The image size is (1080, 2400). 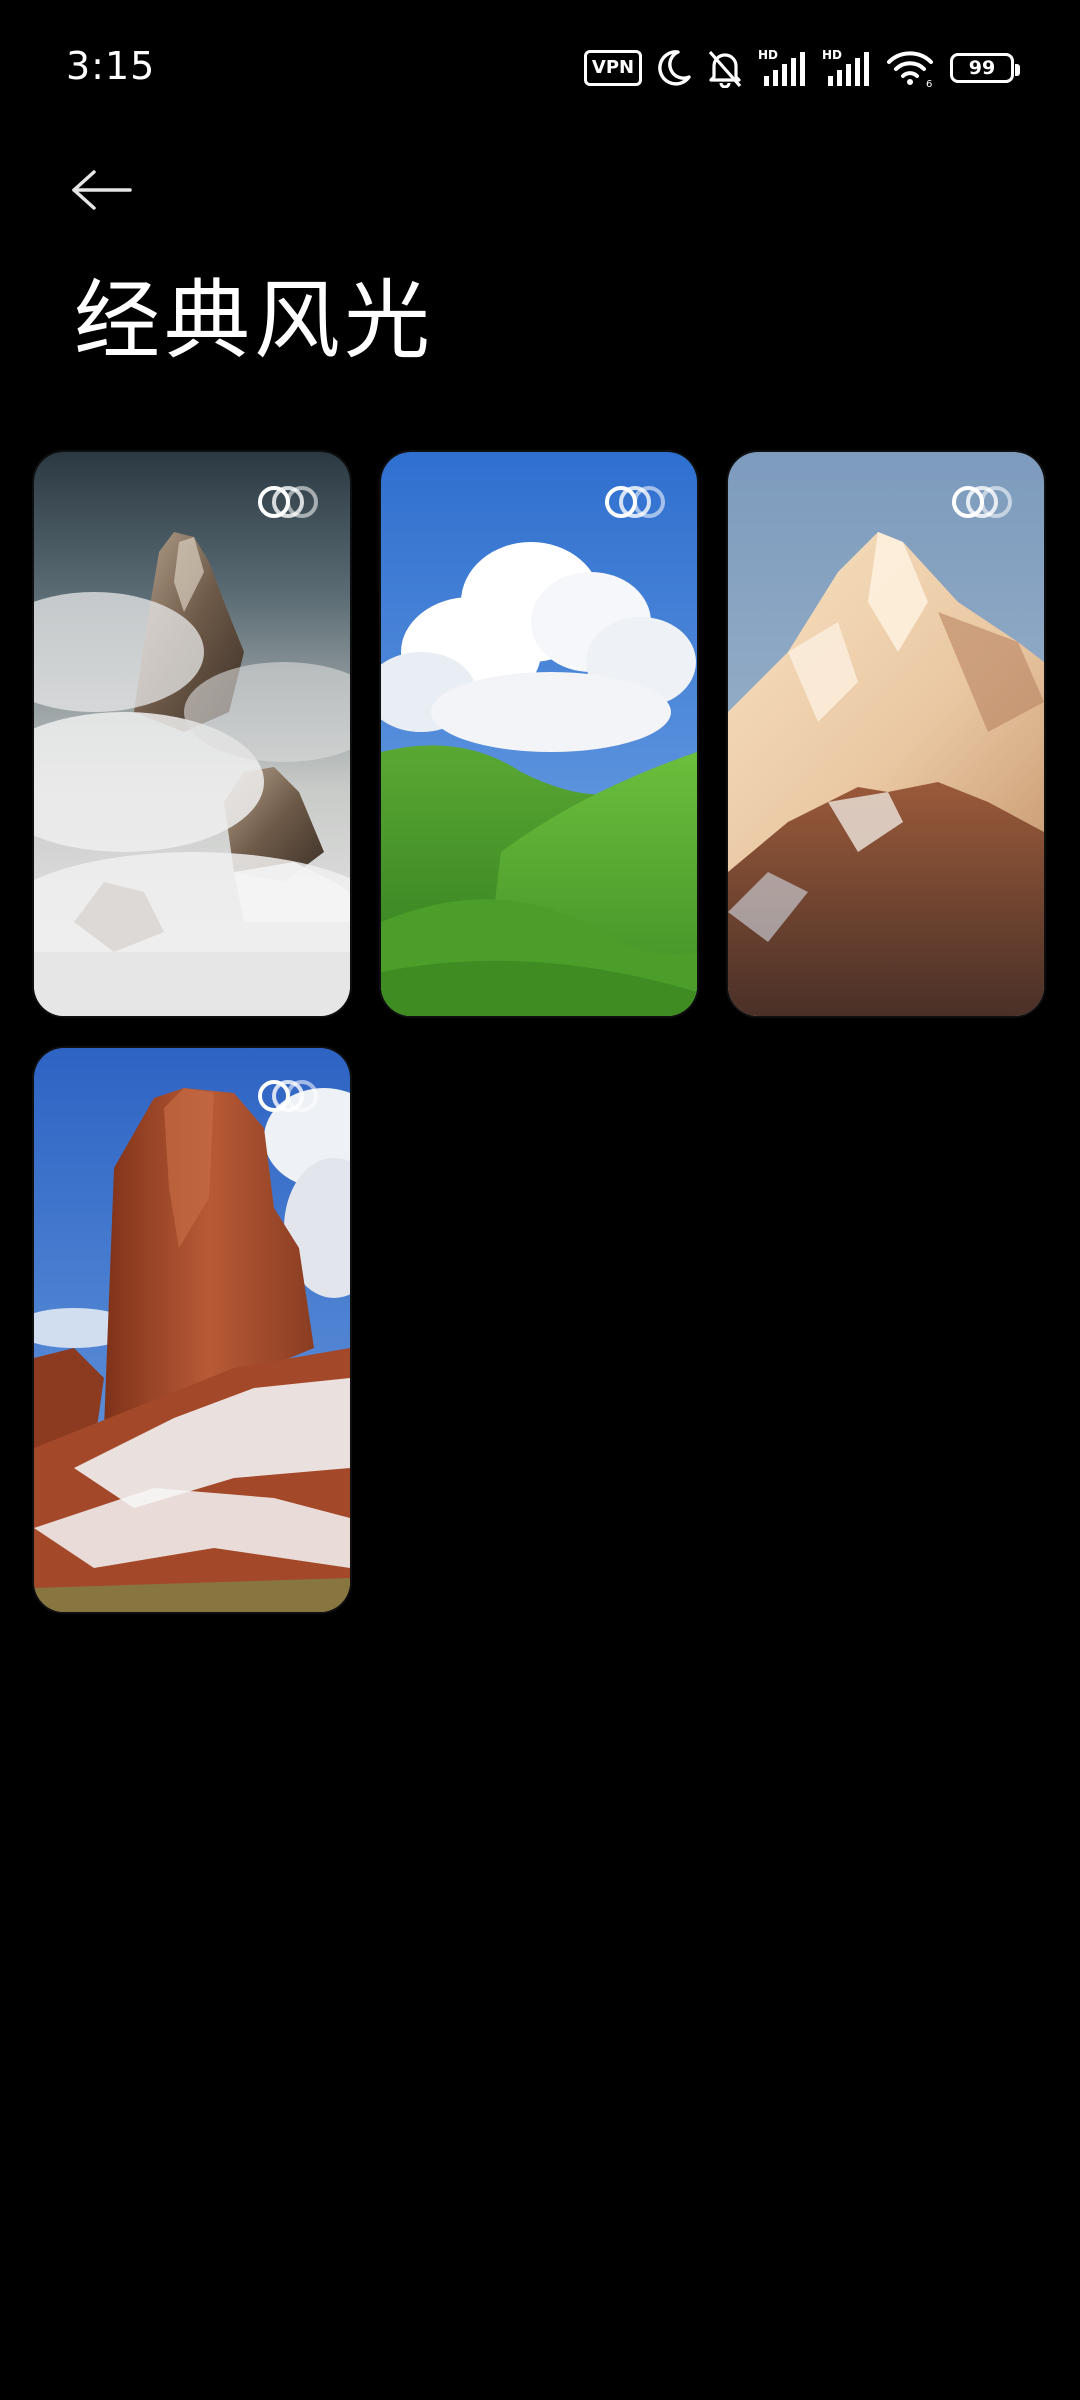 What do you see at coordinates (910, 69) in the screenshot?
I see `wifi-icon: 6` at bounding box center [910, 69].